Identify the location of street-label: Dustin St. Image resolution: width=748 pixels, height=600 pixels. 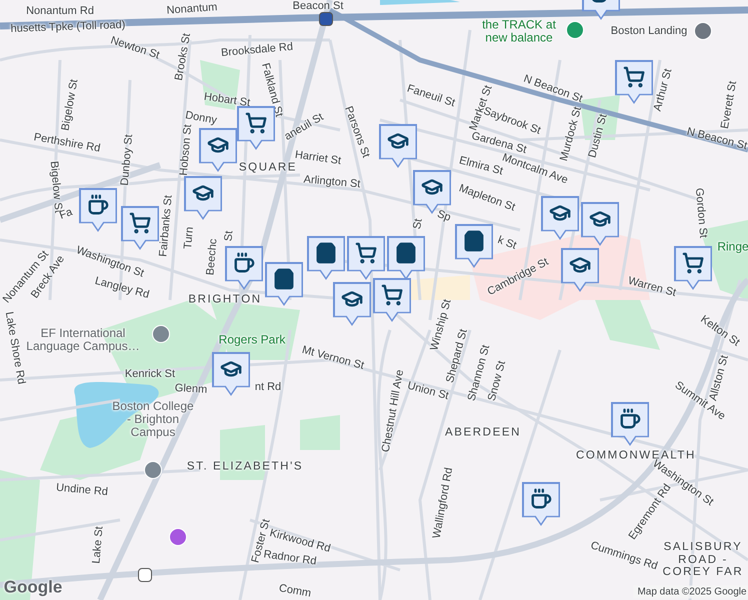
(598, 136).